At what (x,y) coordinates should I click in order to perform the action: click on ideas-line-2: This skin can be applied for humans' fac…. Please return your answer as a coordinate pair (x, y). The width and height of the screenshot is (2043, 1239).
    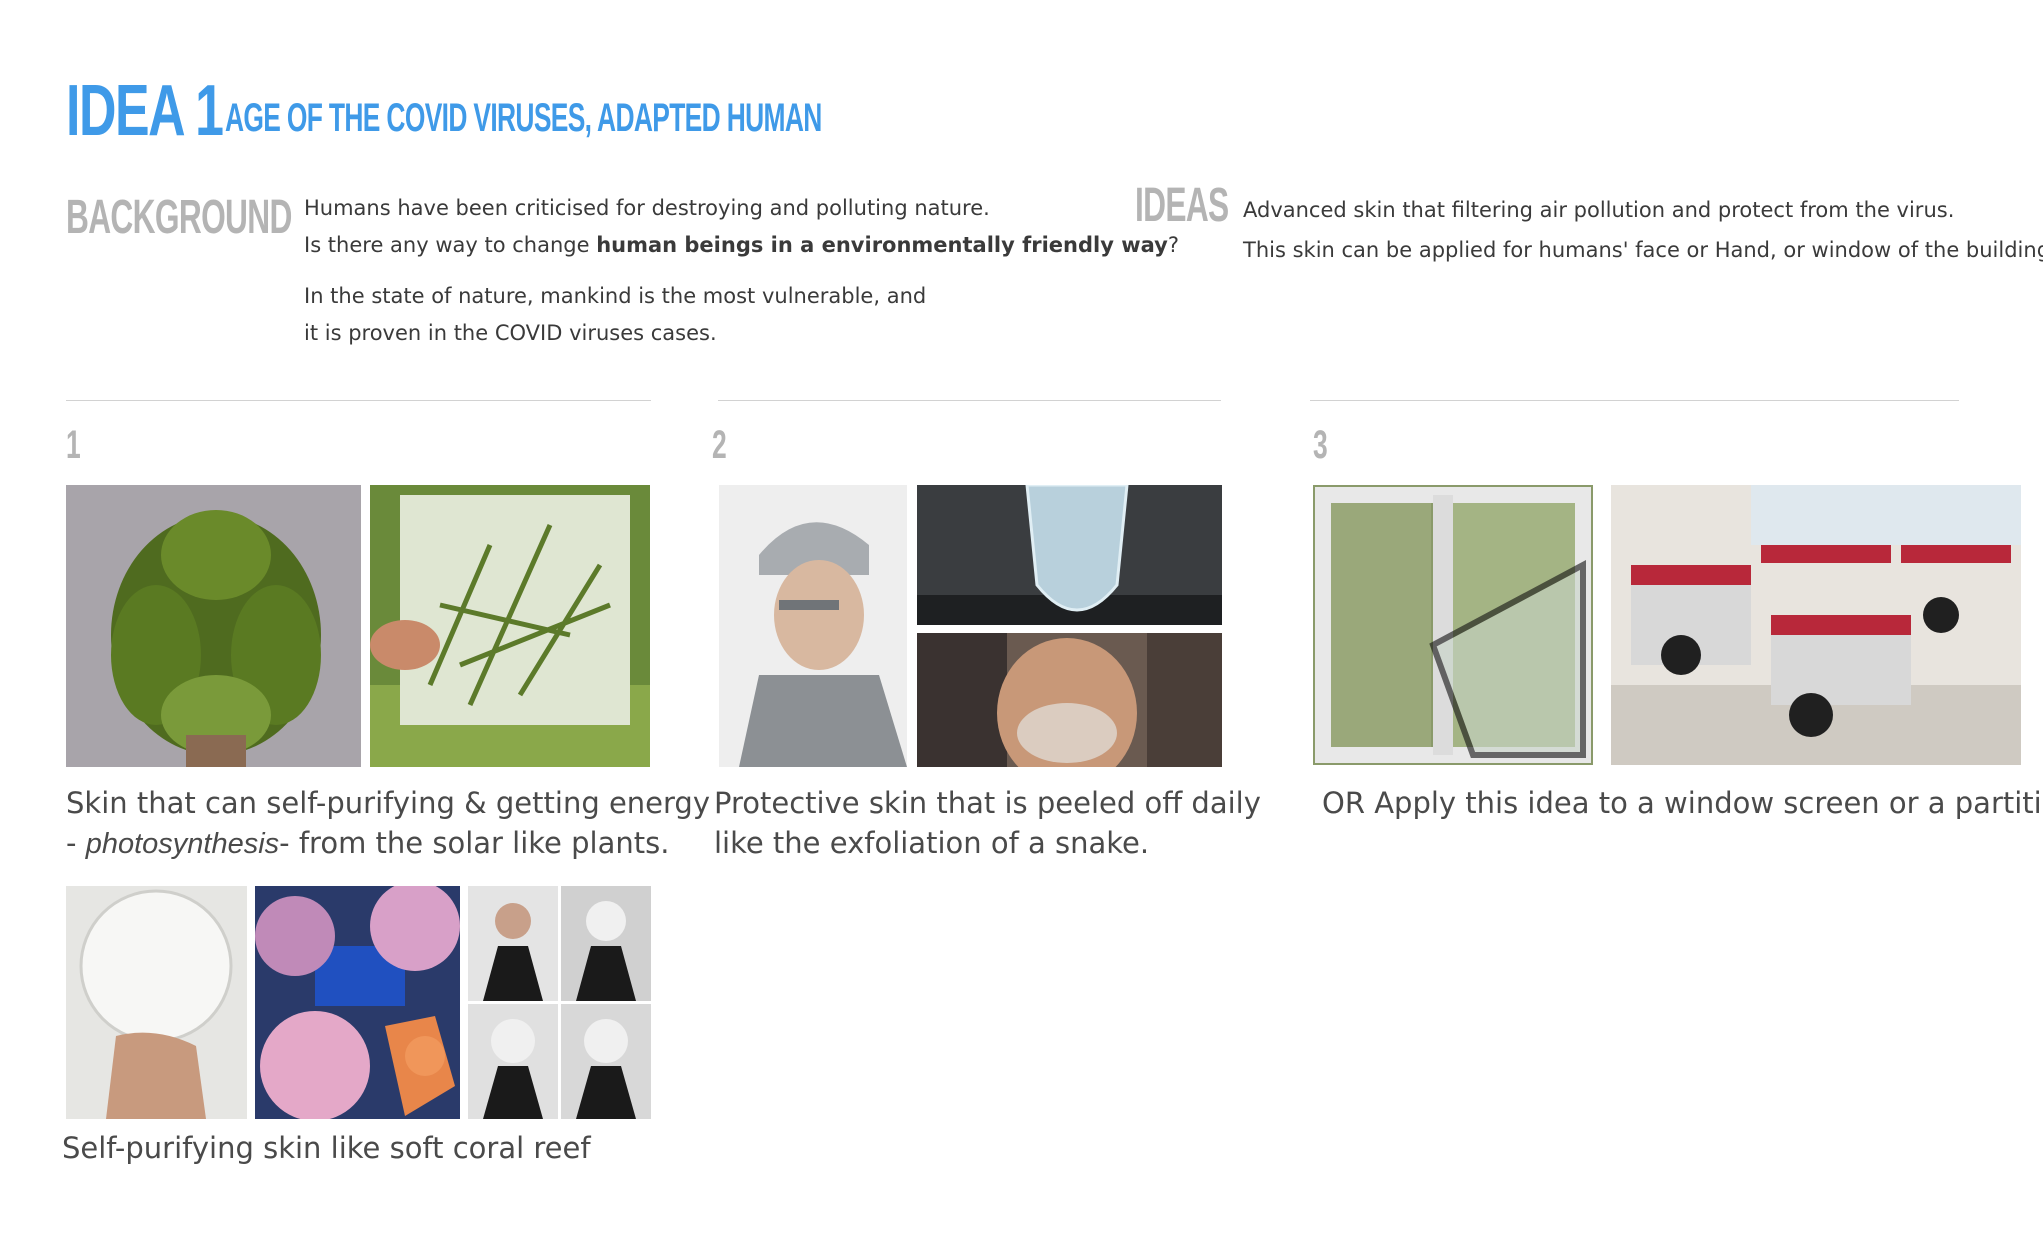
    Looking at the image, I should click on (1643, 250).